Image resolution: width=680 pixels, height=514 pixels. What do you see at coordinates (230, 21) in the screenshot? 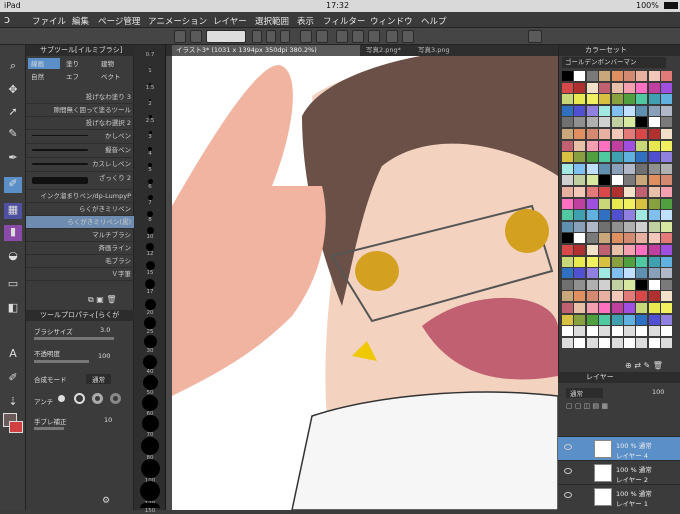
I see `menu-layer: レイヤー` at bounding box center [230, 21].